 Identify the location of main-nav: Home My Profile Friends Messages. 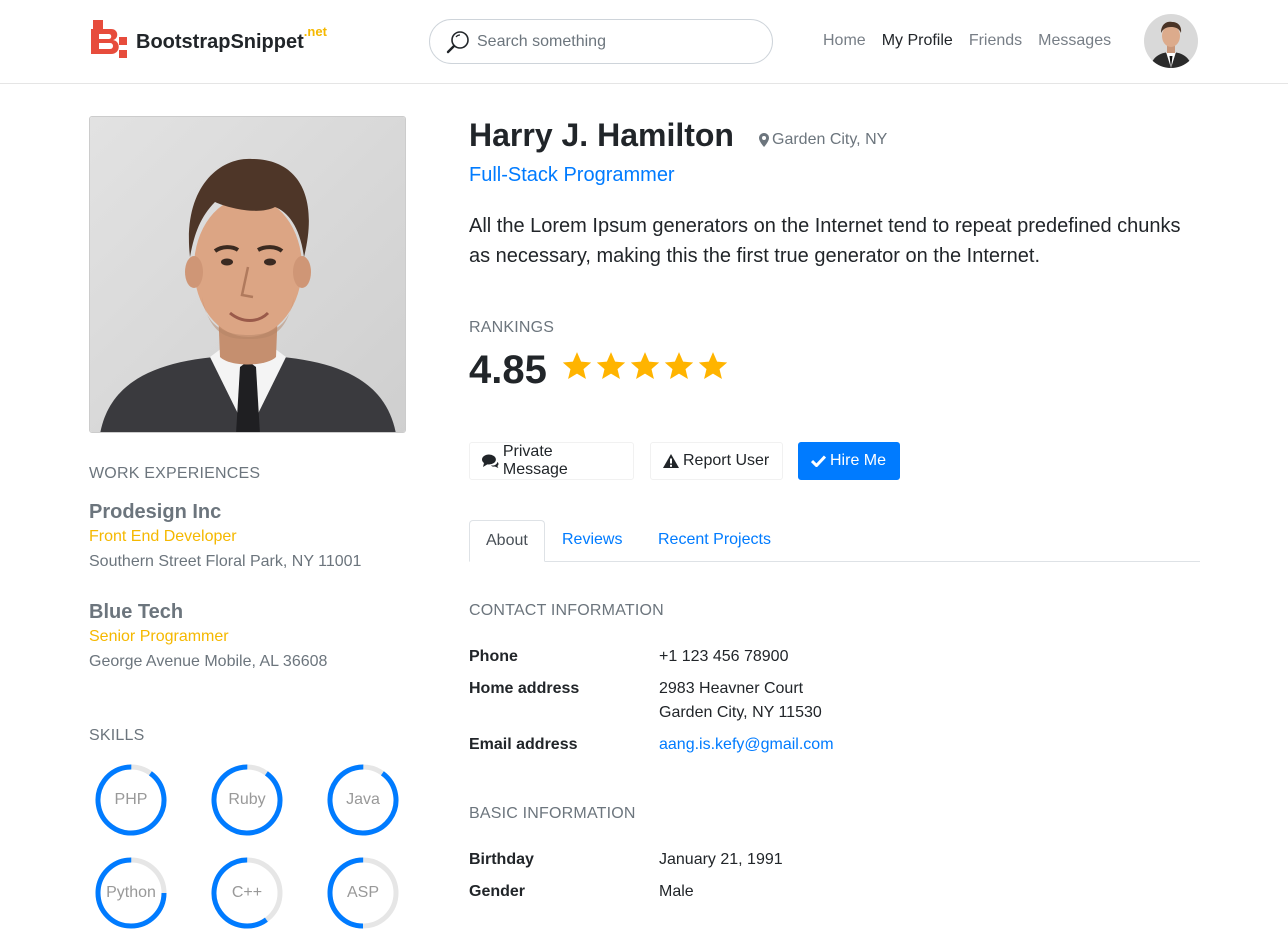
(967, 41).